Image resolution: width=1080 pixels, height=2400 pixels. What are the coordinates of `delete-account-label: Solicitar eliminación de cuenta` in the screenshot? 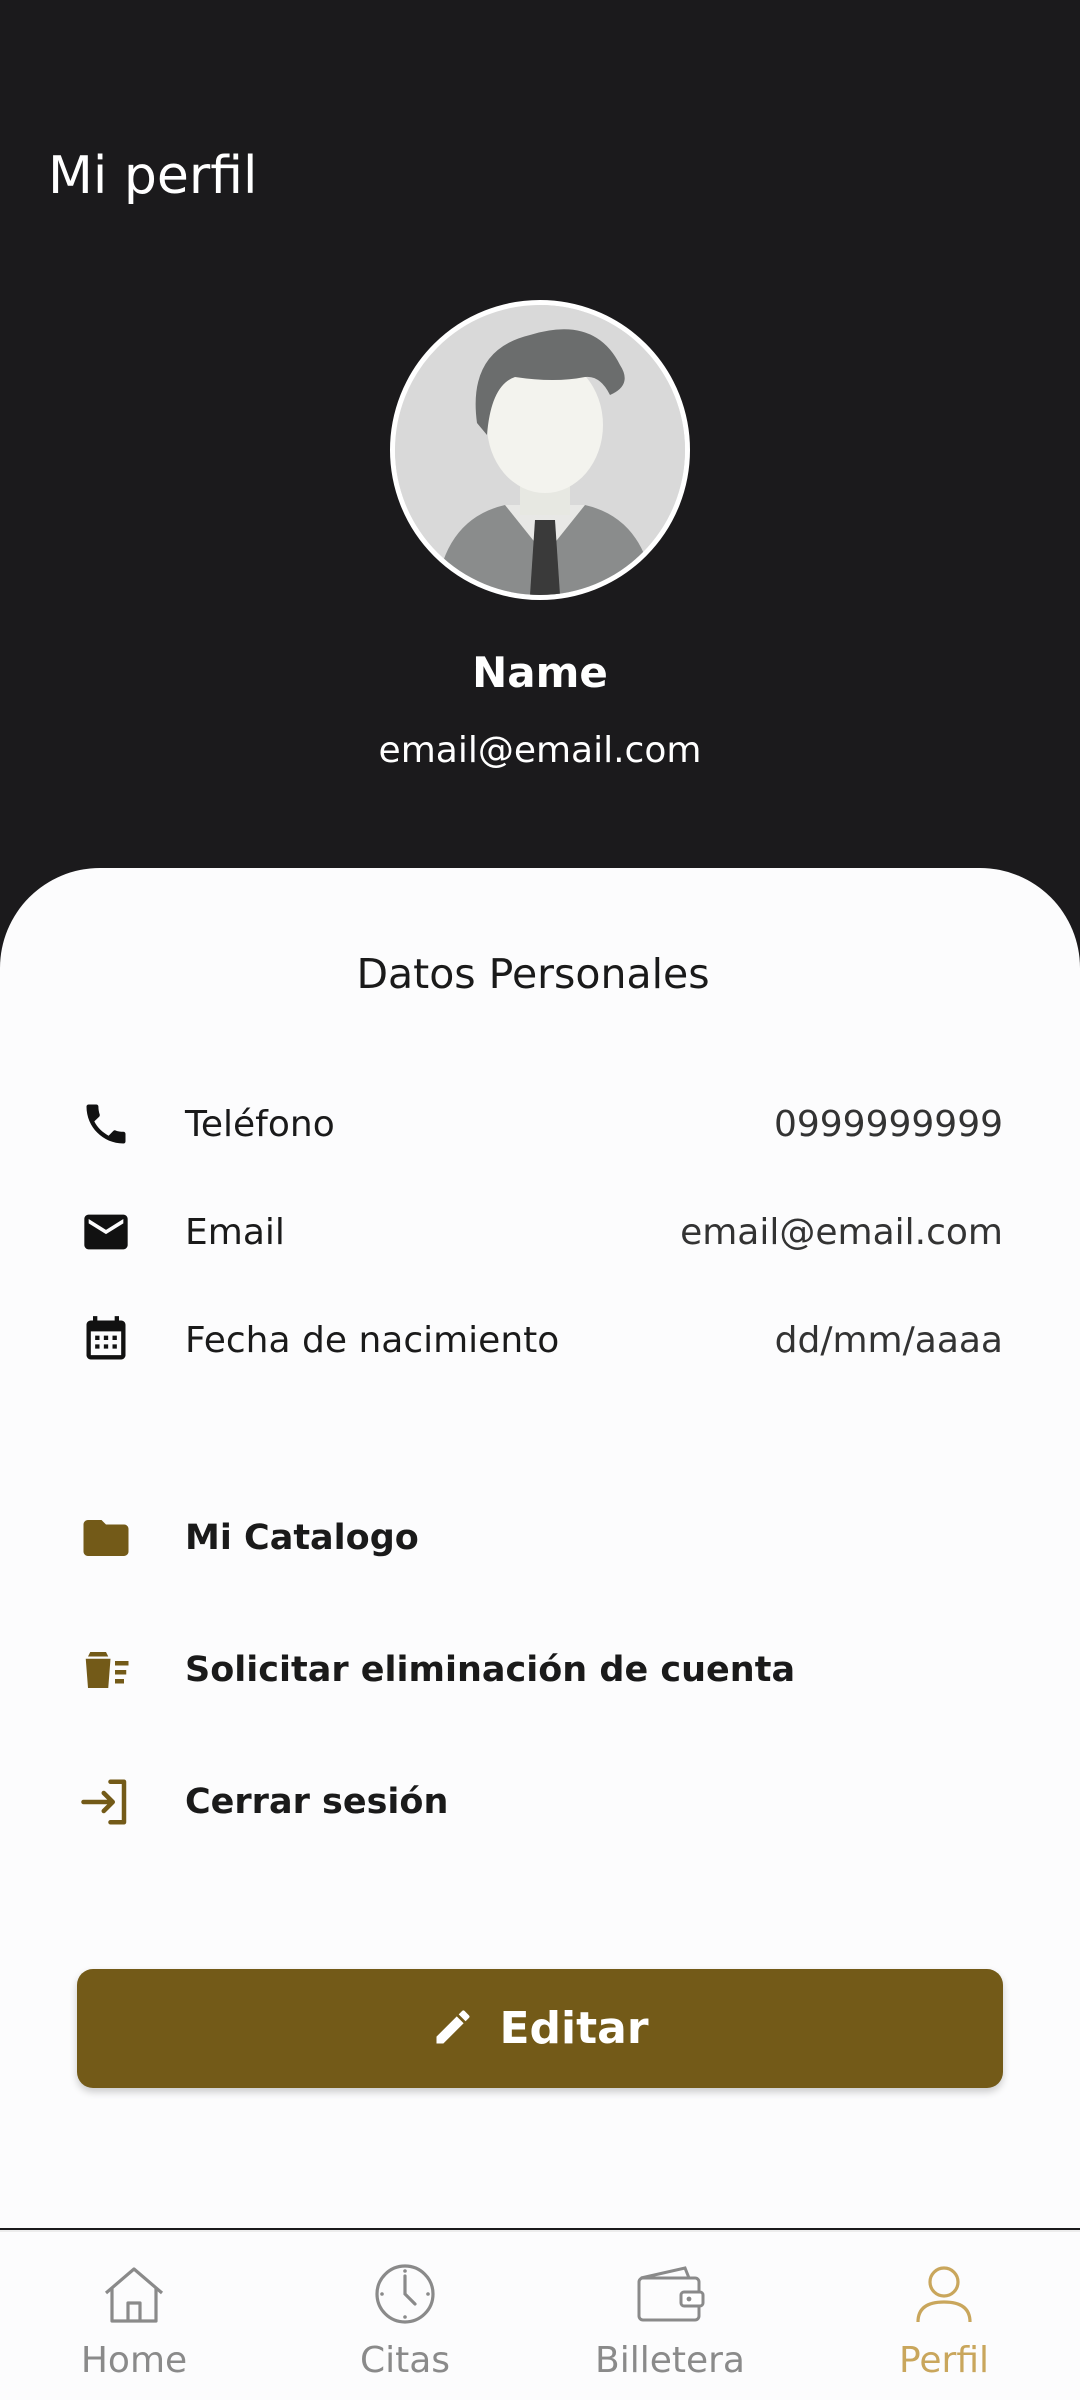 It's located at (490, 1670).